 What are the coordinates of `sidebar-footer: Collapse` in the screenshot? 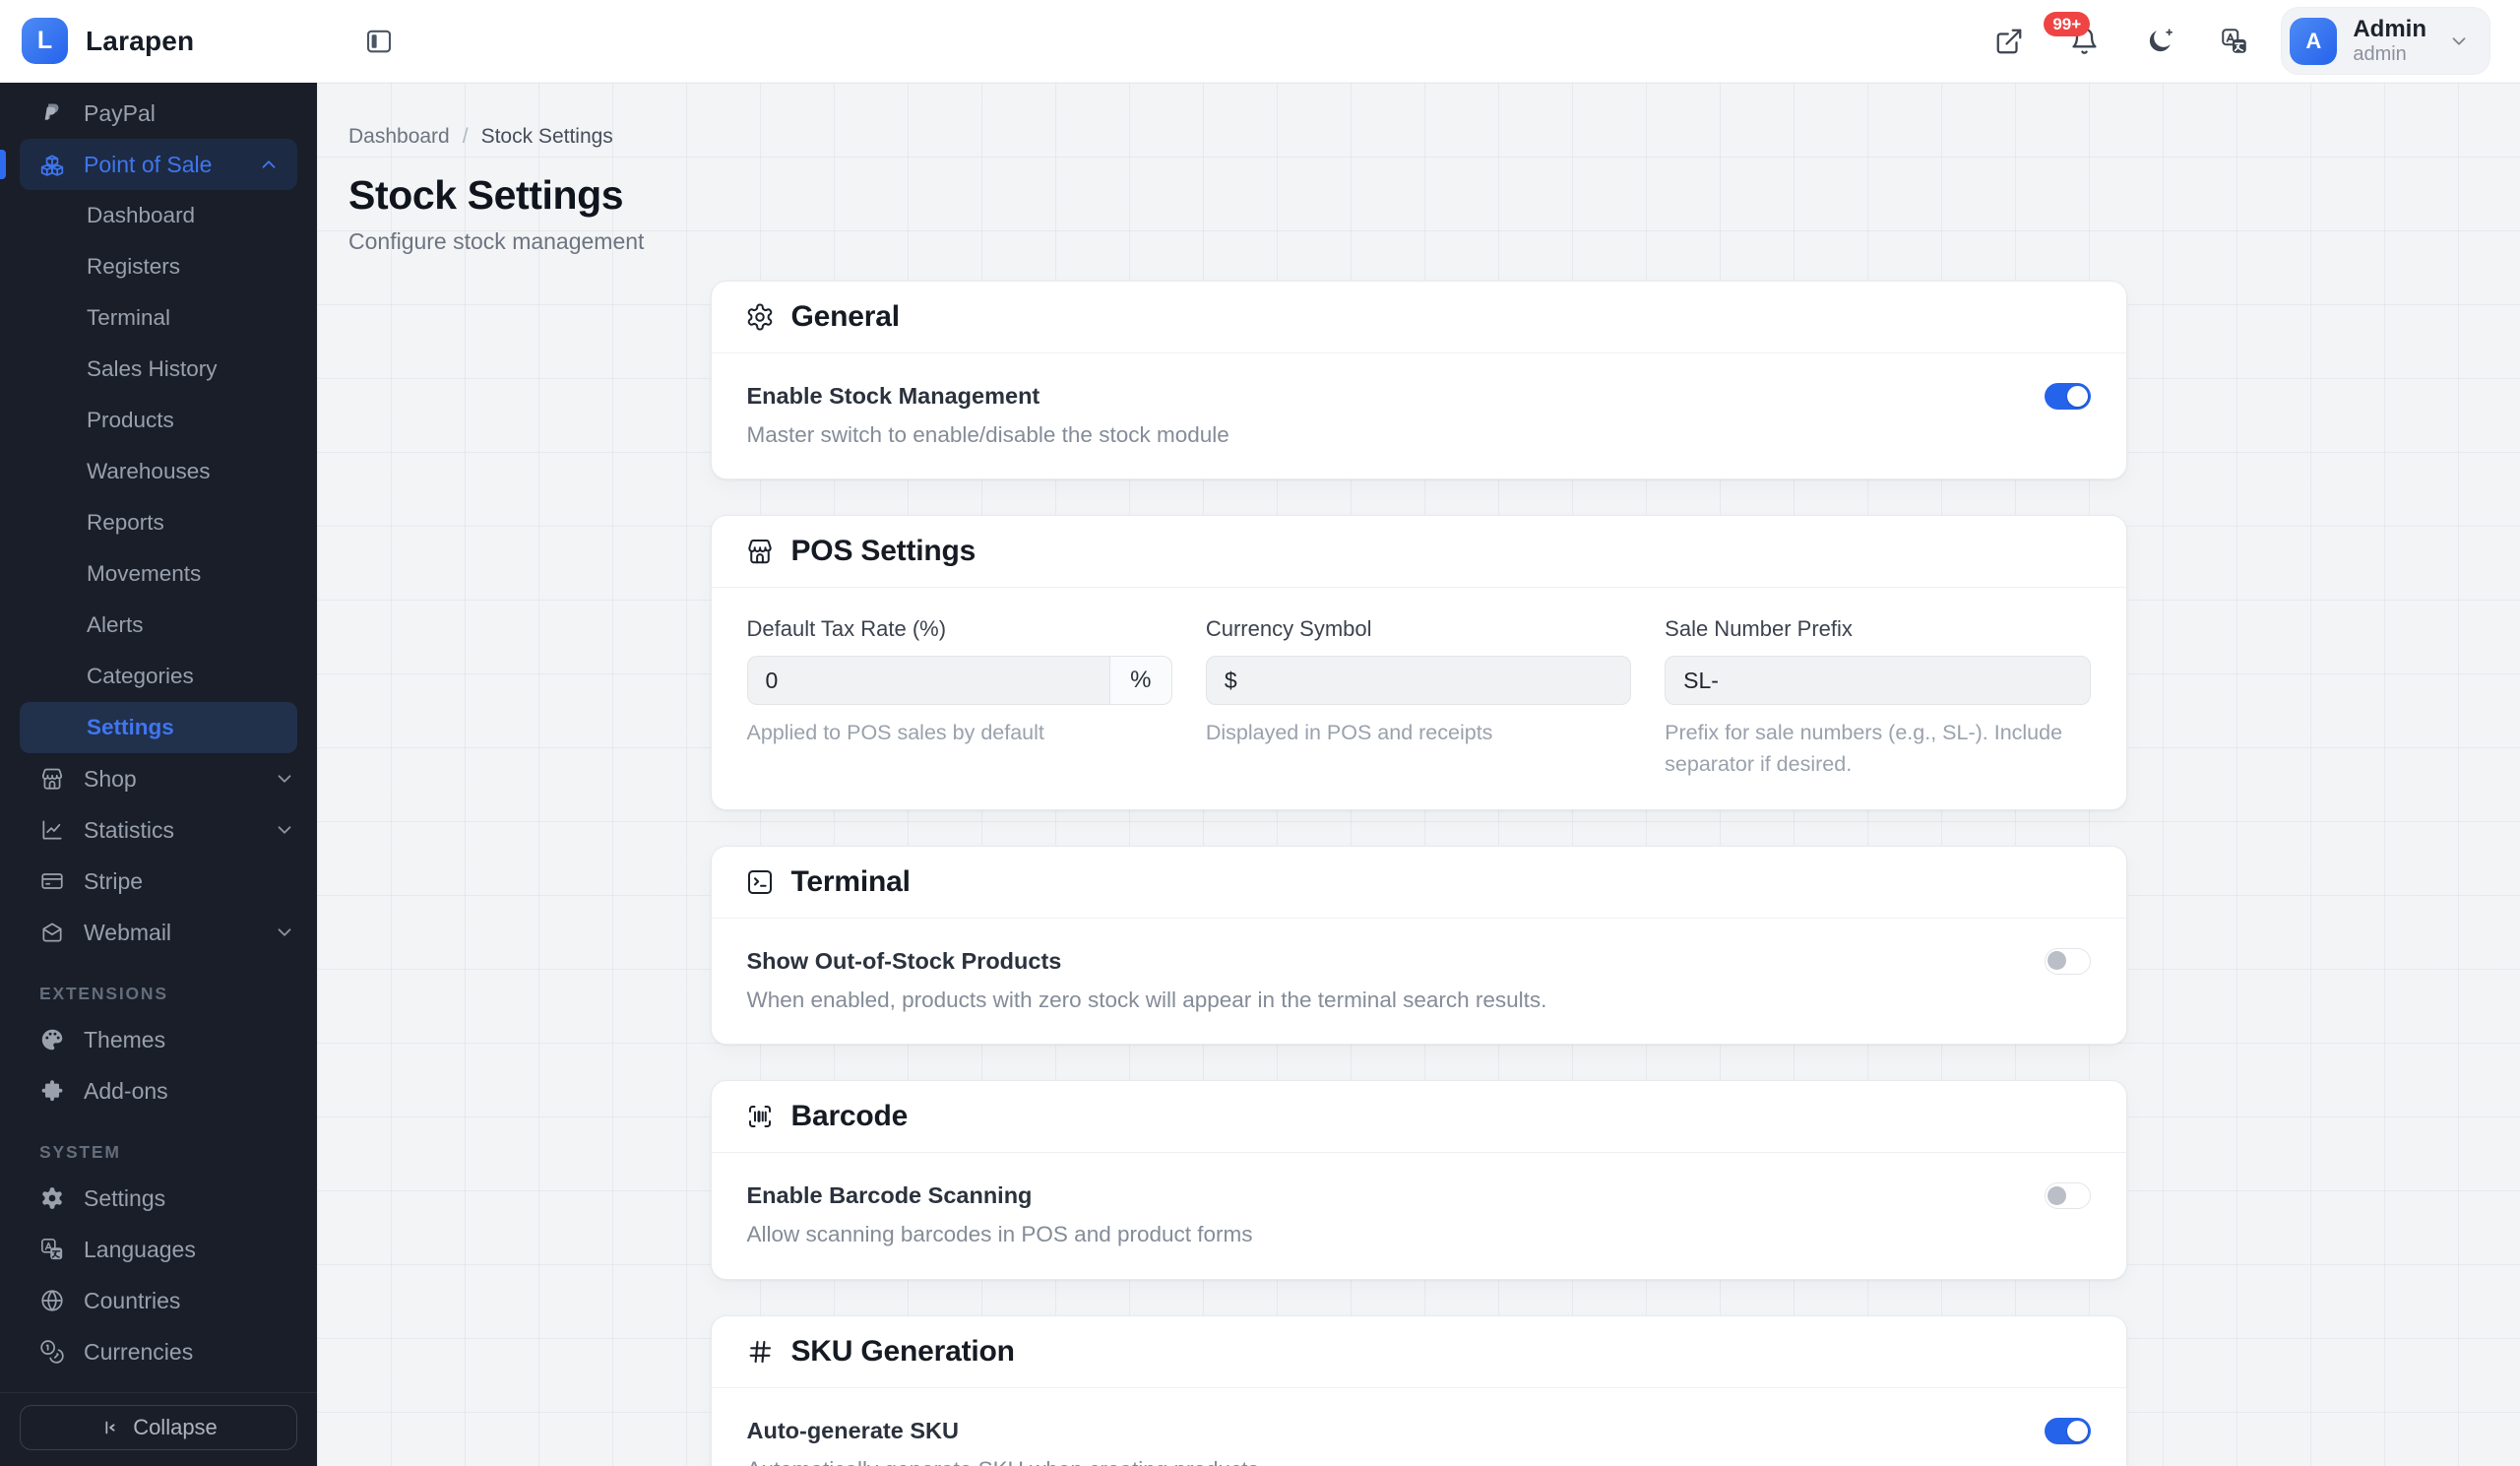 It's located at (158, 1429).